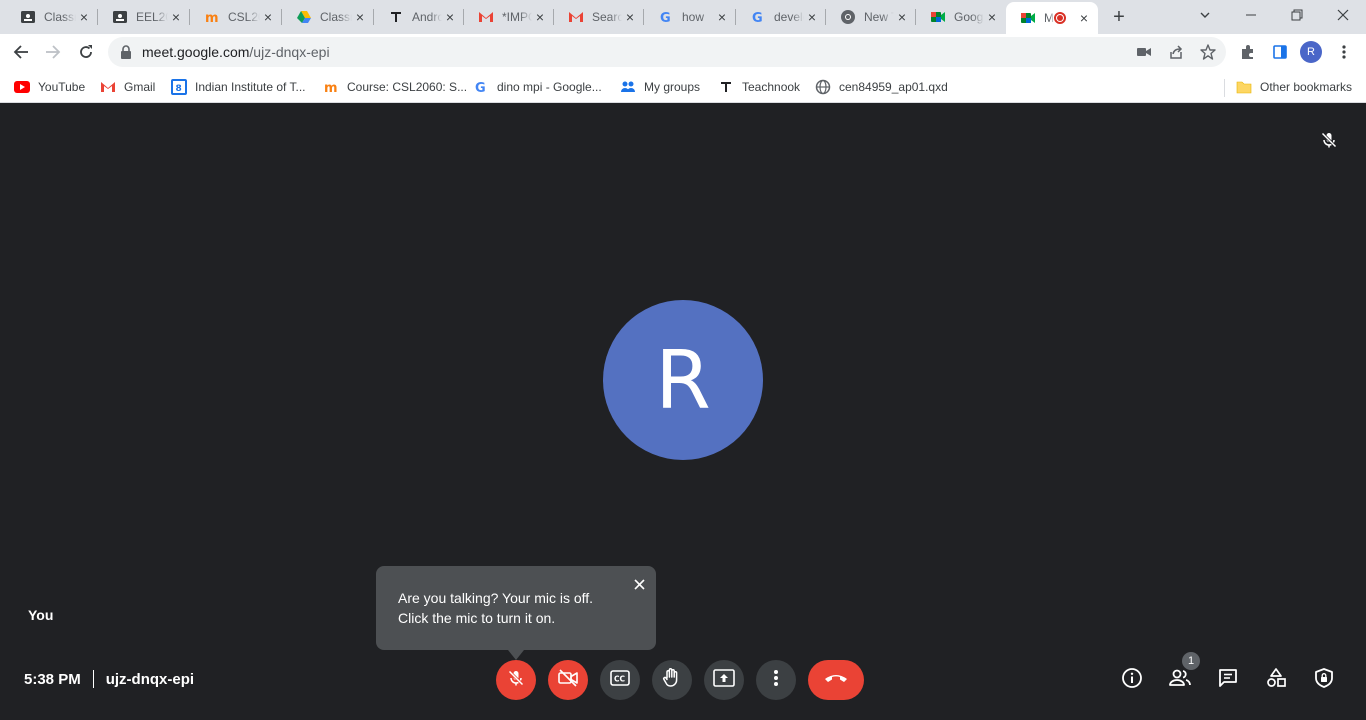  Describe the element at coordinates (516, 680) in the screenshot. I see `toggle-mic-button` at that location.